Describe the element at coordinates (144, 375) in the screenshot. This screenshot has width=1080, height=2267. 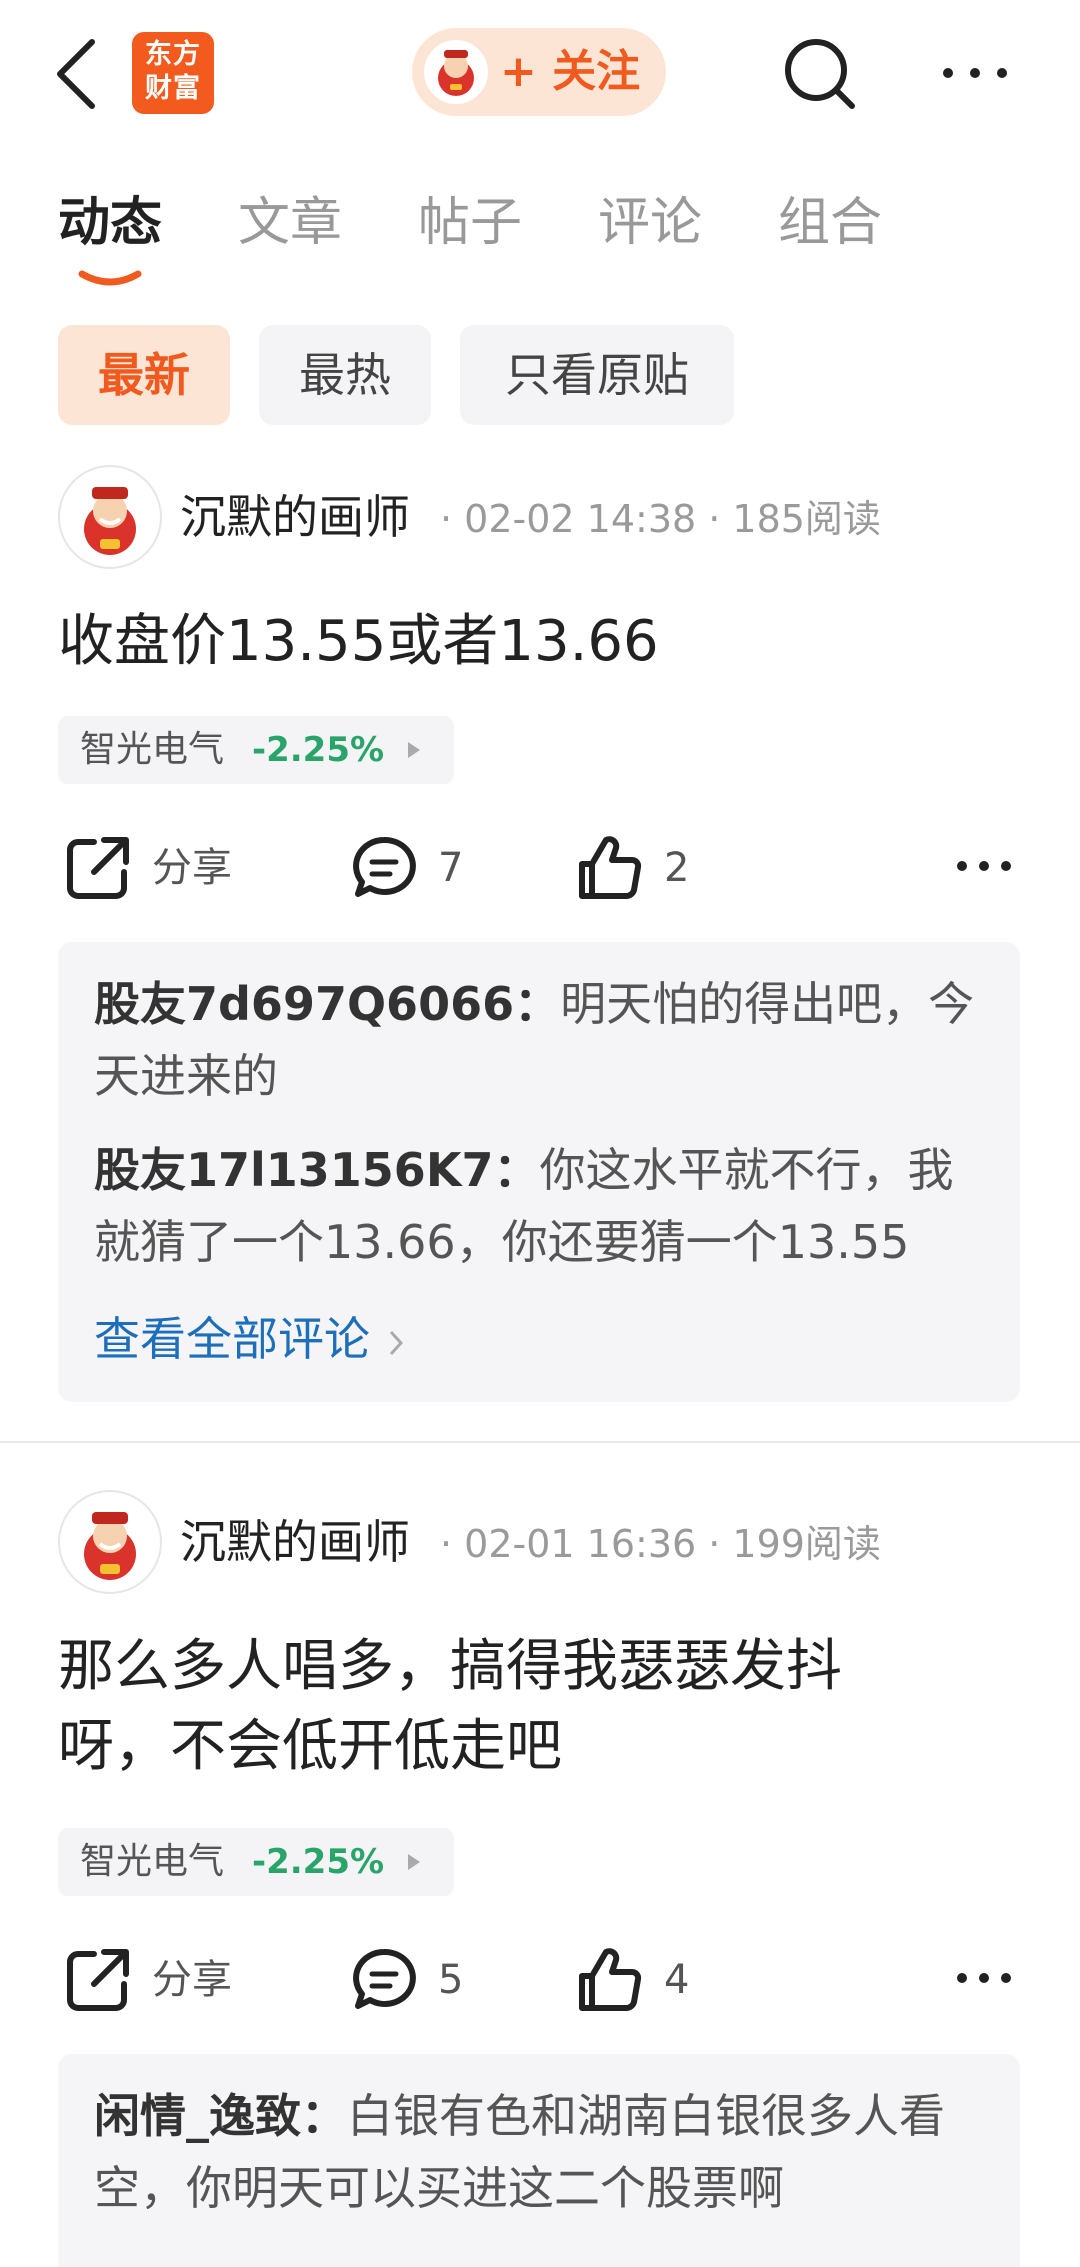
I see `filter-latest: 最新` at that location.